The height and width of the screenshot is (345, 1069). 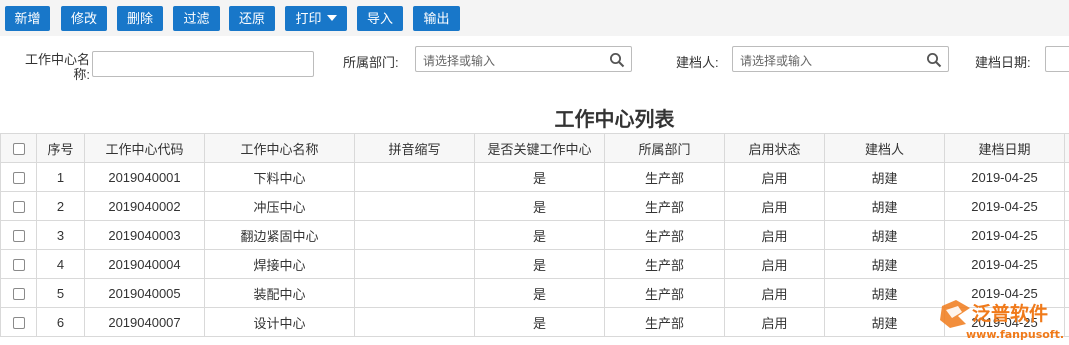 I want to click on column-header-creator: 建档人, so click(x=884, y=148).